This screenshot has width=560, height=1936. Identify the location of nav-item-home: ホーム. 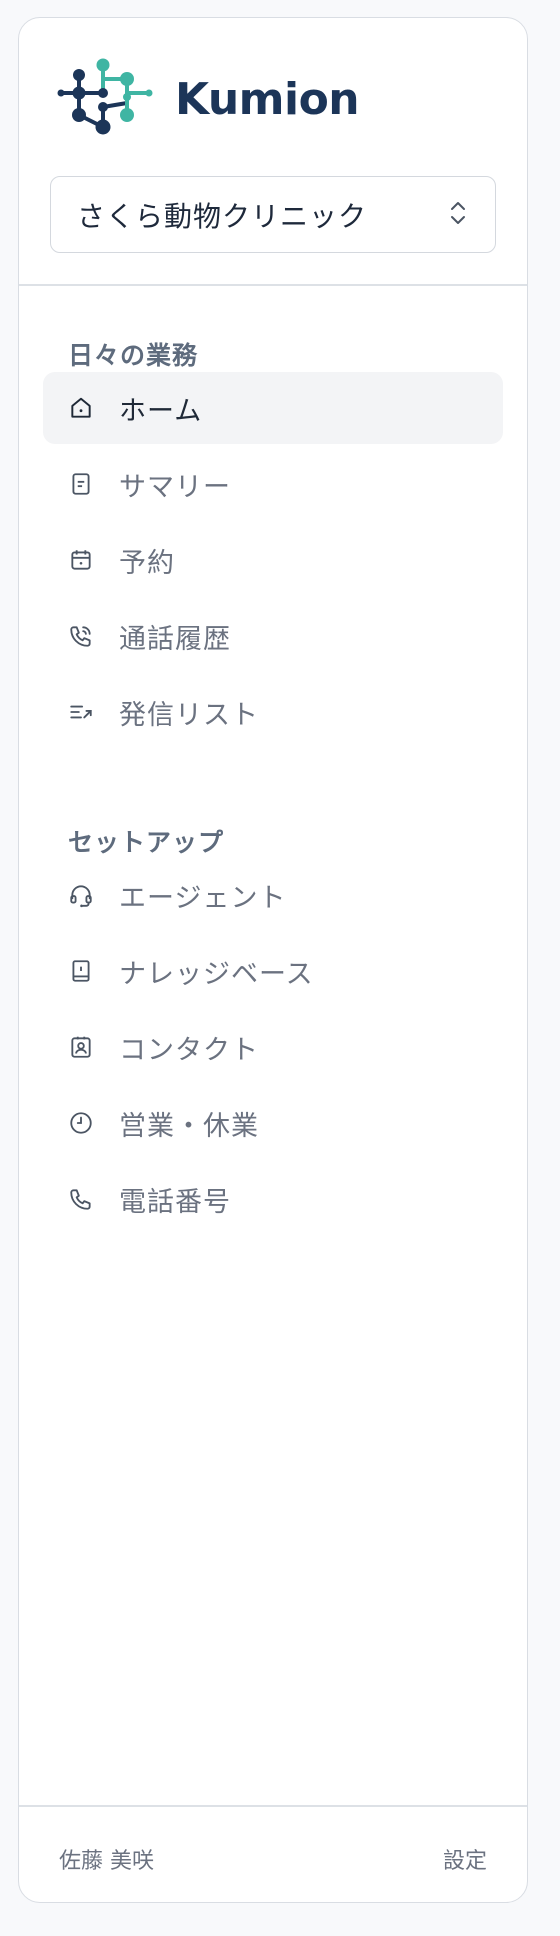
(273, 408).